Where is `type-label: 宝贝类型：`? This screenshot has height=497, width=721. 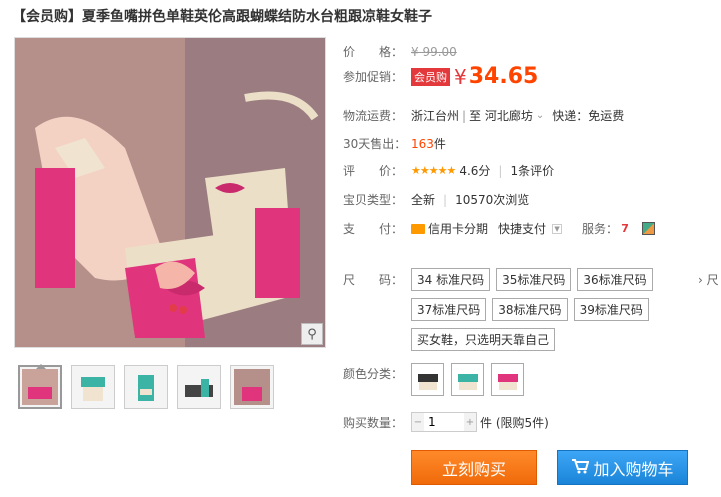 type-label: 宝贝类型： is located at coordinates (373, 200).